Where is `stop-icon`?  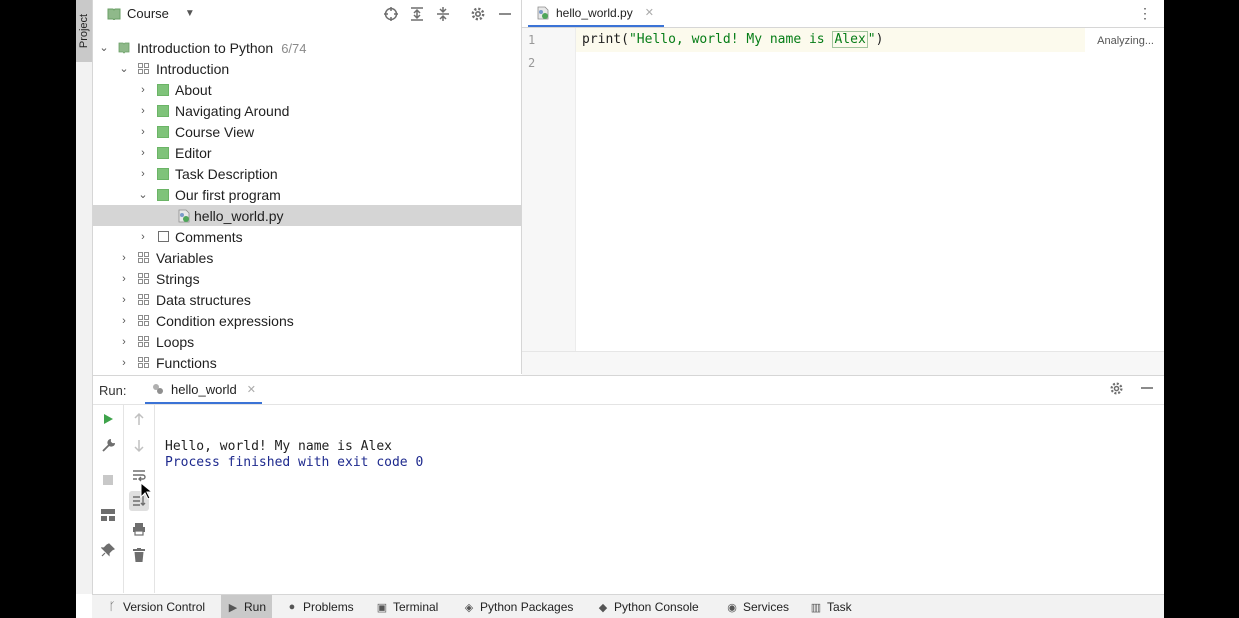 stop-icon is located at coordinates (108, 480).